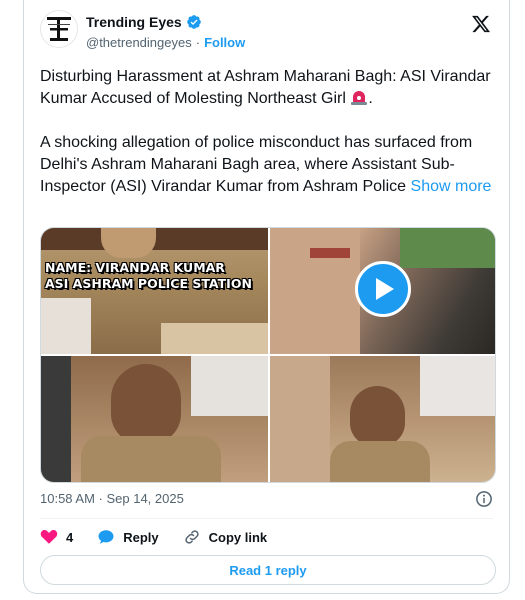 This screenshot has width=525, height=600. Describe the element at coordinates (193, 22) in the screenshot. I see `verified-badge-icon` at that location.